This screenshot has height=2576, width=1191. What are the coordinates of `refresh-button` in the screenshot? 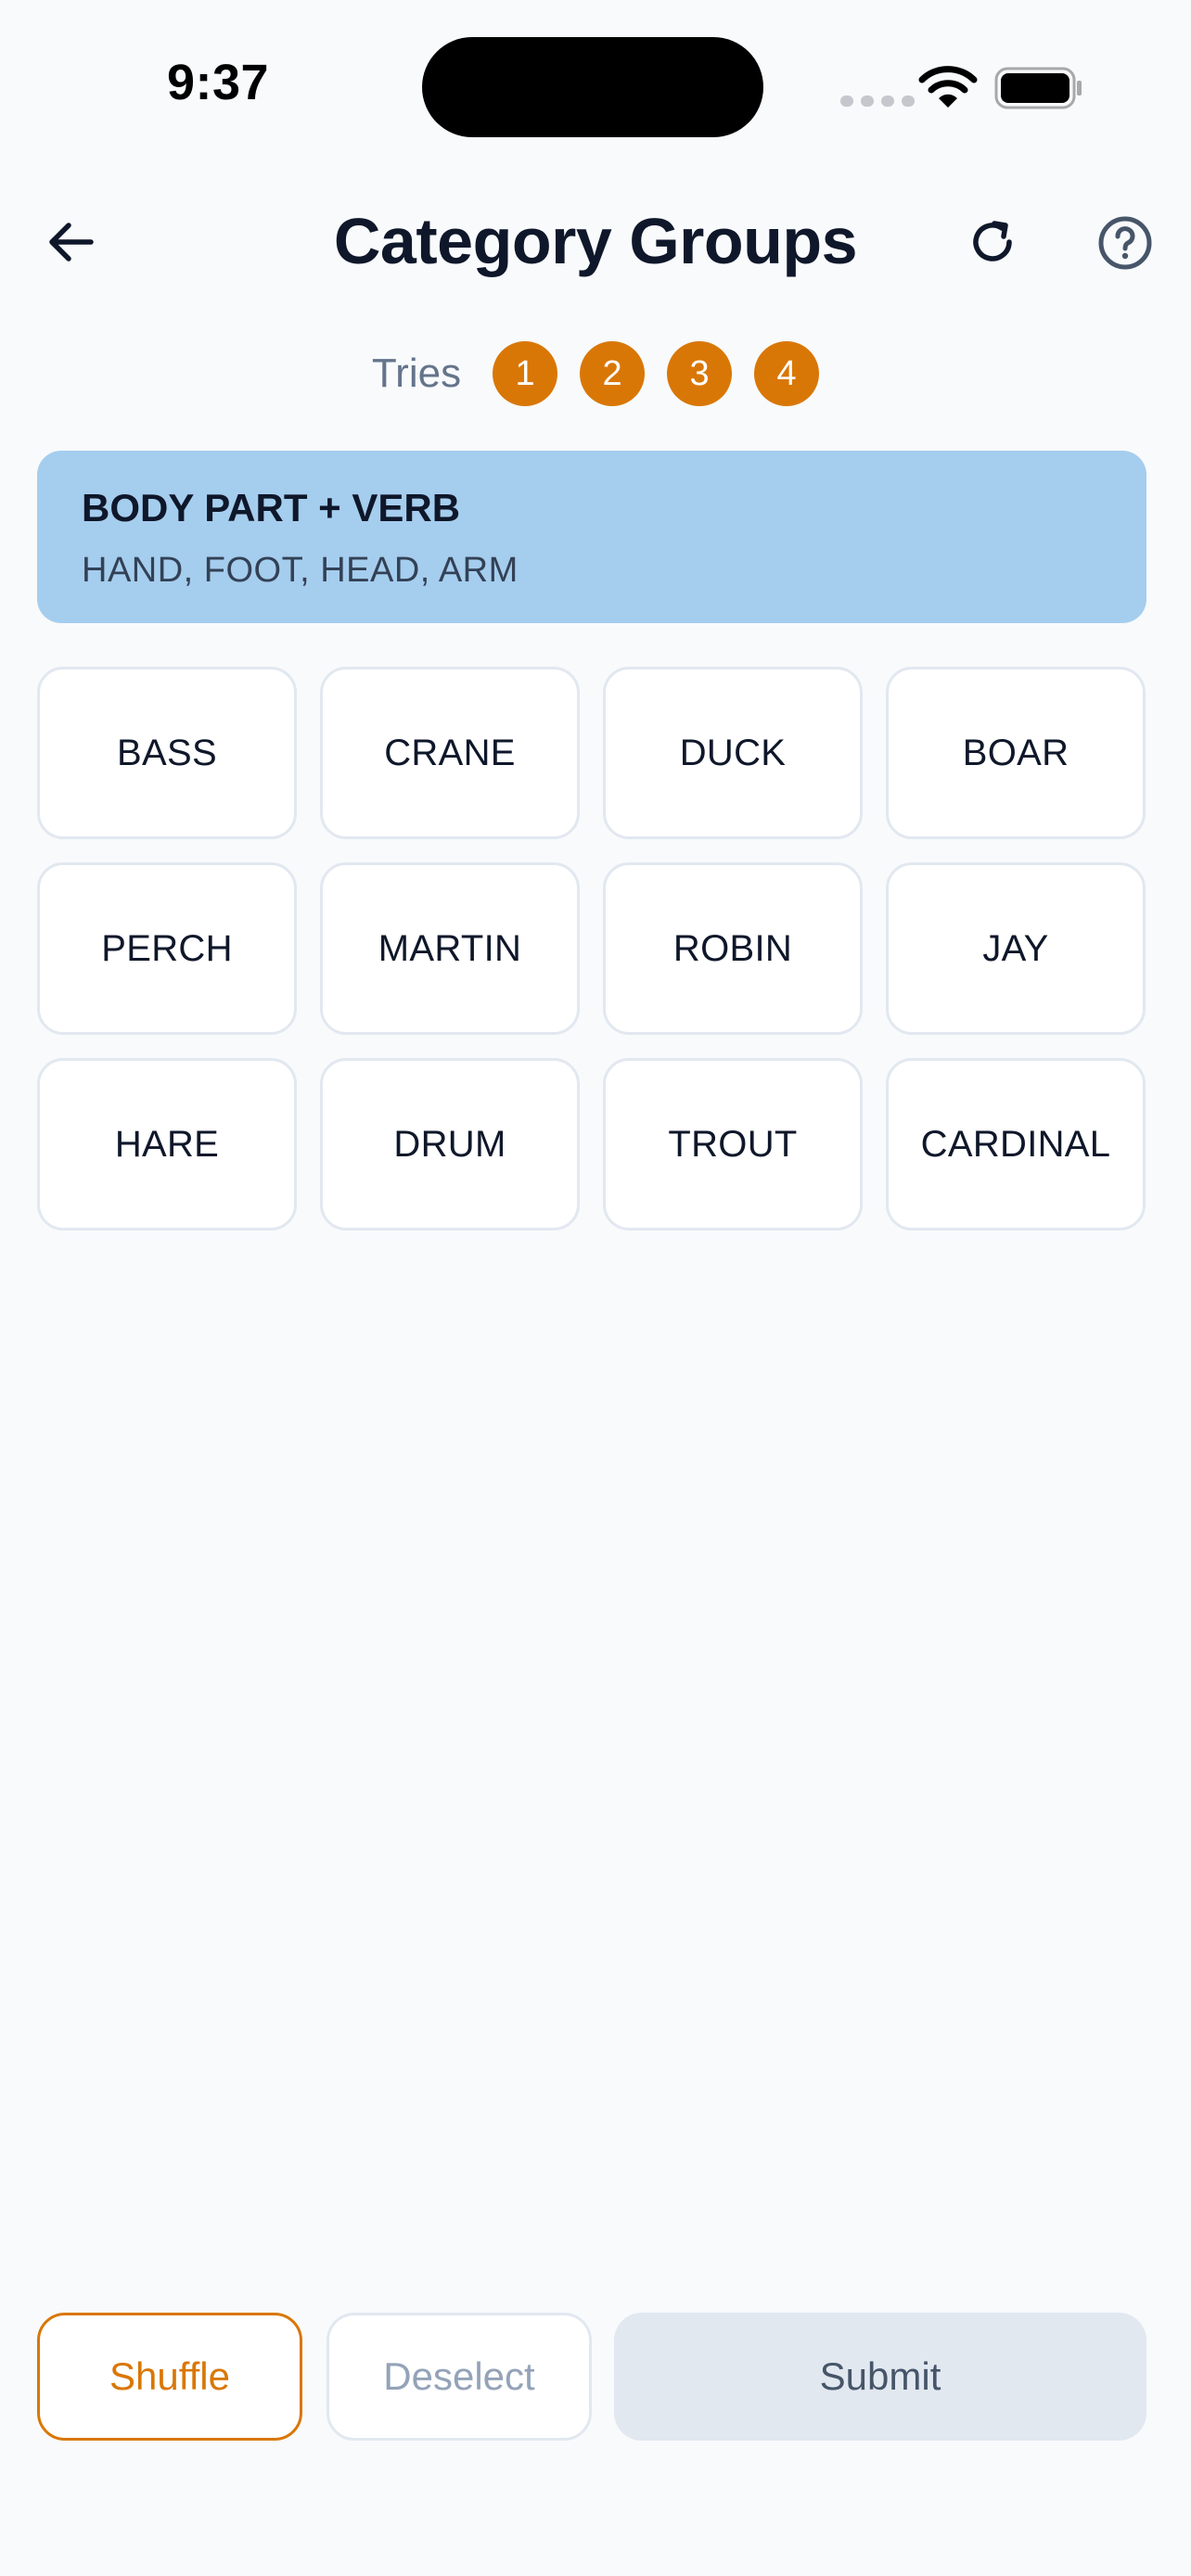 It's located at (992, 242).